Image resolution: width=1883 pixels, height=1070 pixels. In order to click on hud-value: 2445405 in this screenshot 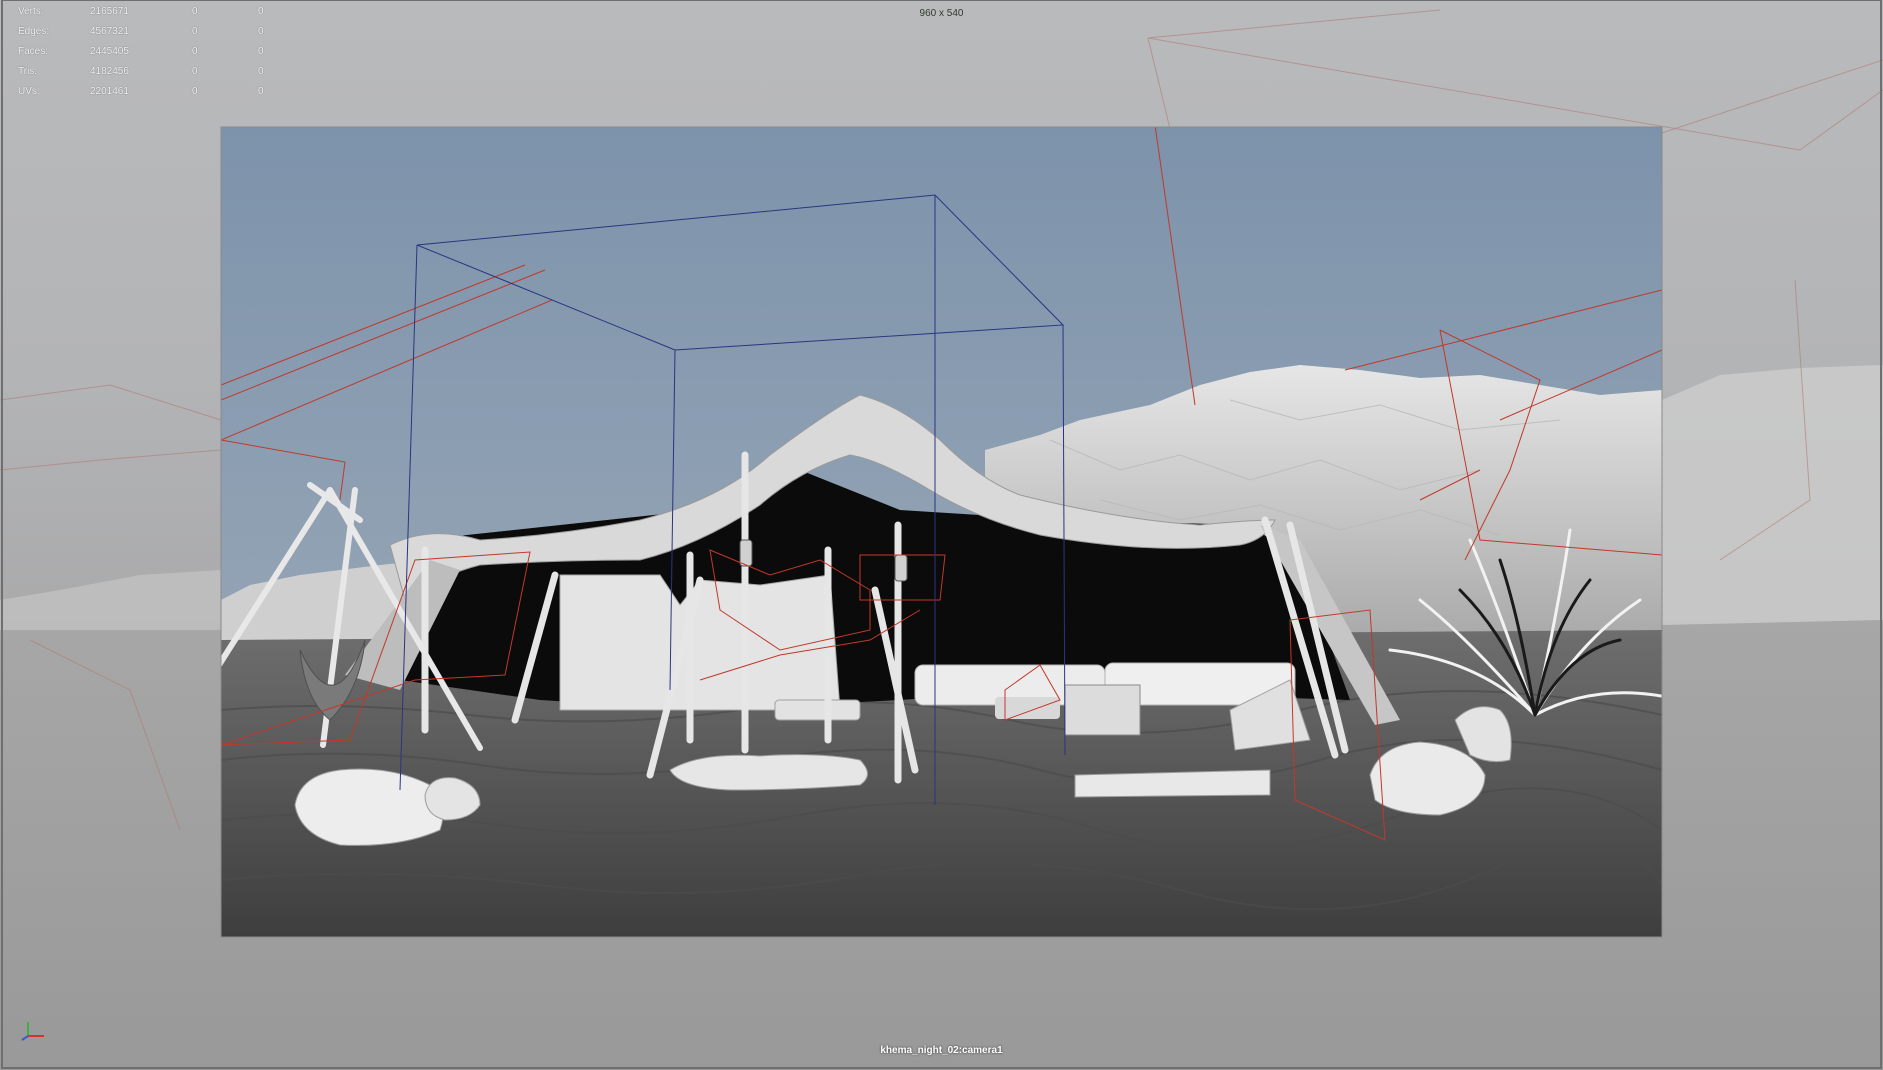, I will do `click(109, 51)`.